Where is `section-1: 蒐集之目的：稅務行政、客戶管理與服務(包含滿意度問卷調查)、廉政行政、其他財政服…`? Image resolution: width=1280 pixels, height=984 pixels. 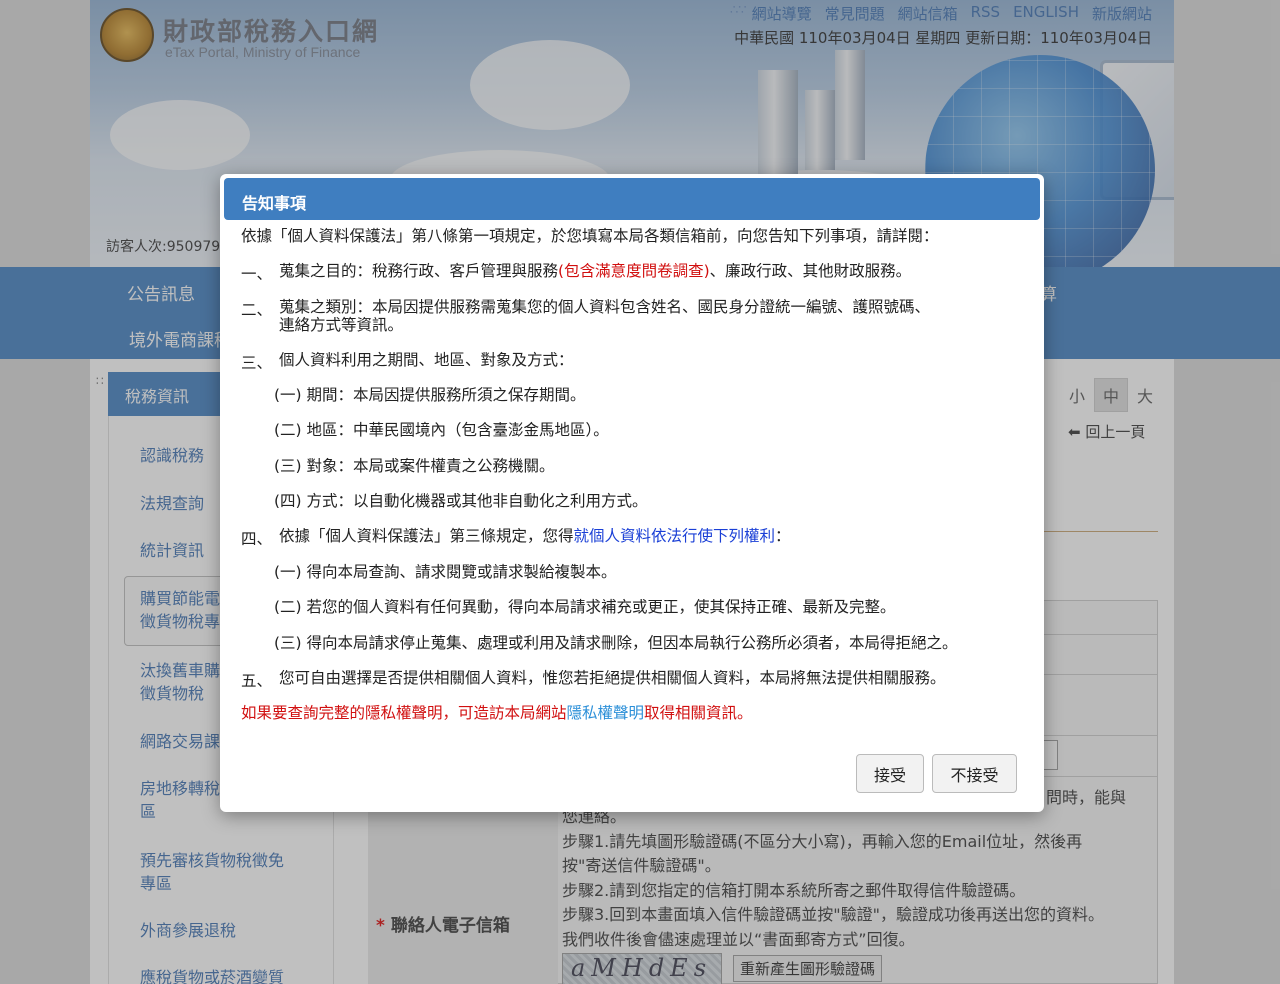
section-1: 蒐集之目的：稅務行政、客戶管理與服務(包含滿意度問卷調查)、廉政行政、其他財政服… is located at coordinates (595, 271).